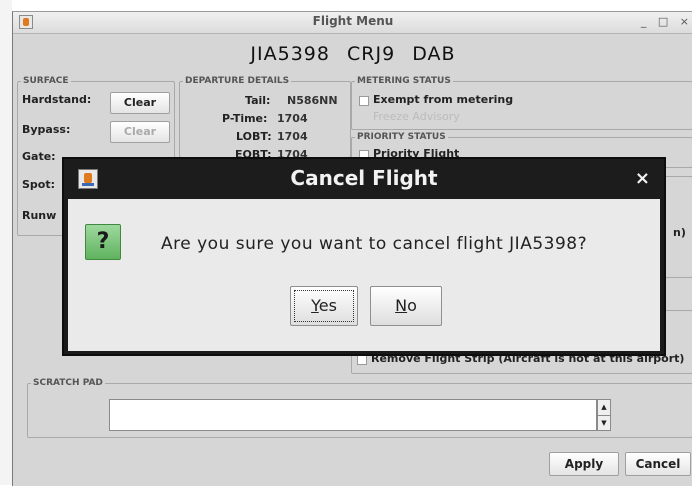  I want to click on yes-button: Yes, so click(324, 306).